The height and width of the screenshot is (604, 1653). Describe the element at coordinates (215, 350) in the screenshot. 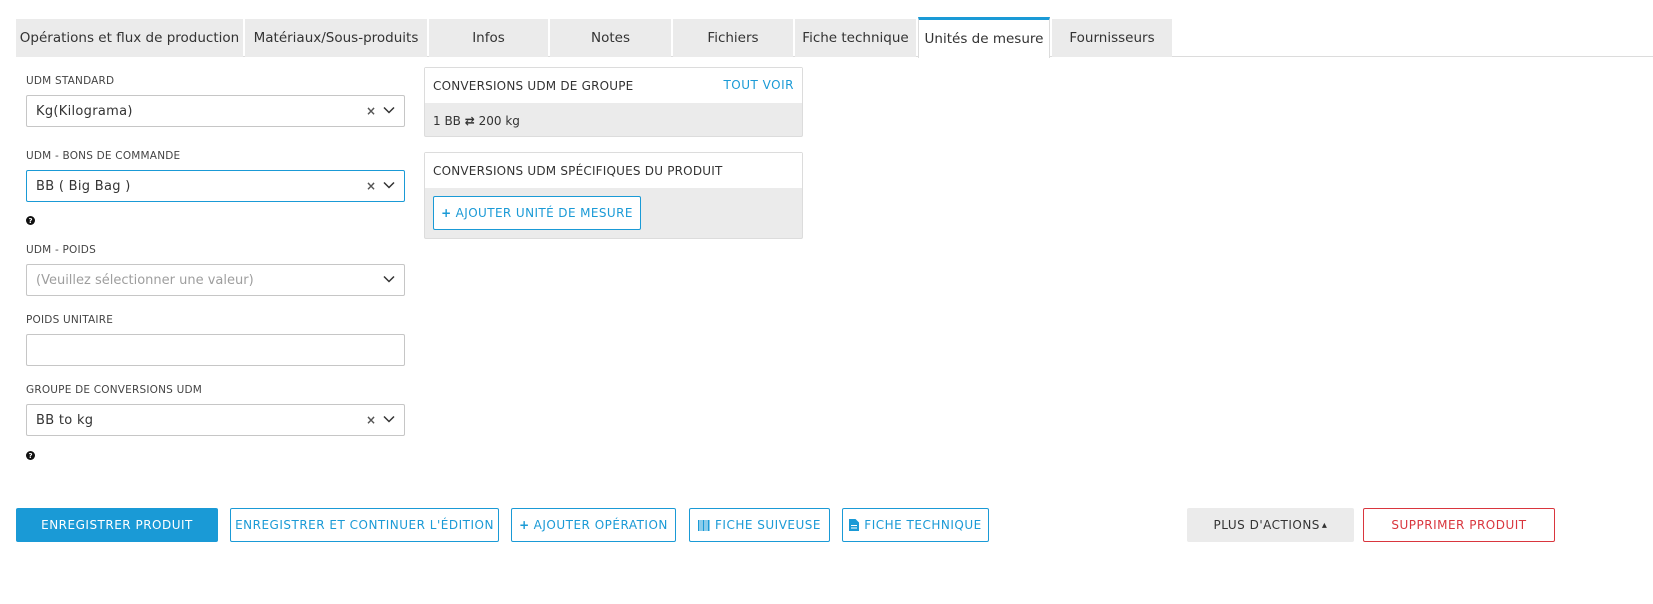

I see `unit-weight-input` at that location.